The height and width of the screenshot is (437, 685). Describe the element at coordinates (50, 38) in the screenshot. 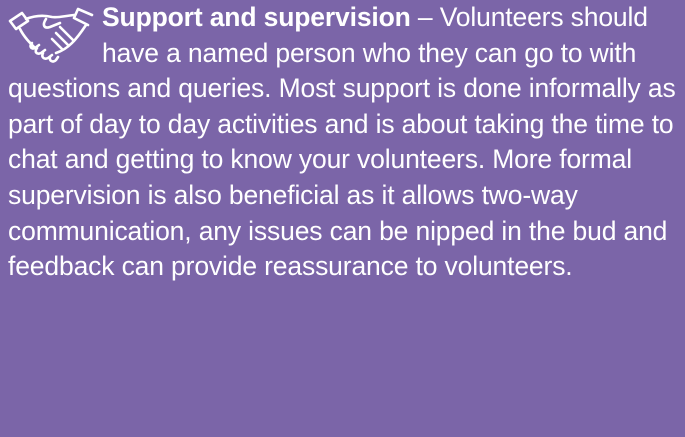

I see `handshake-icon` at that location.